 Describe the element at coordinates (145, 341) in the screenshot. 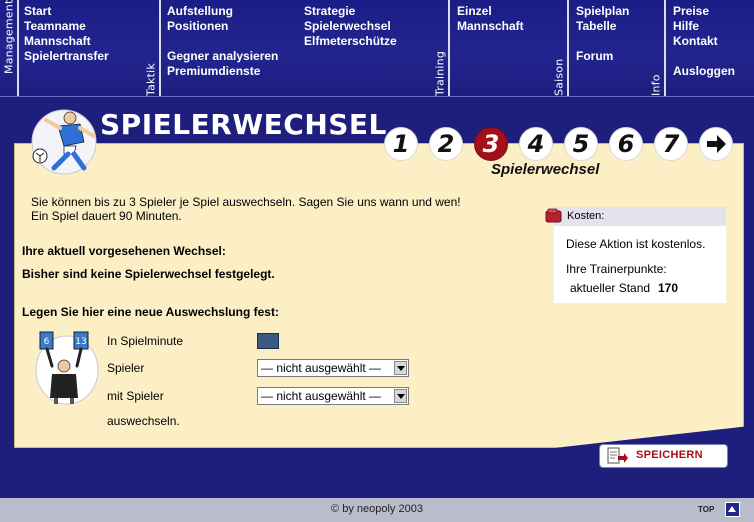

I see `minute-label: In Spielminute` at that location.